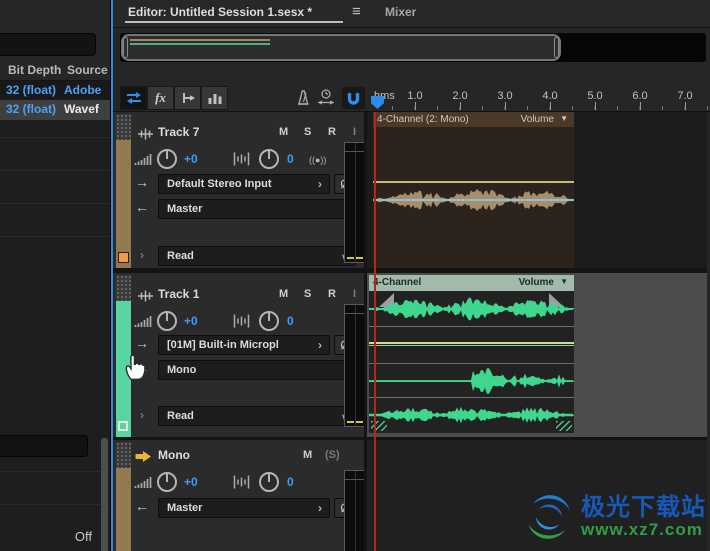 The height and width of the screenshot is (551, 710). What do you see at coordinates (133, 98) in the screenshot?
I see `move-tool-button` at bounding box center [133, 98].